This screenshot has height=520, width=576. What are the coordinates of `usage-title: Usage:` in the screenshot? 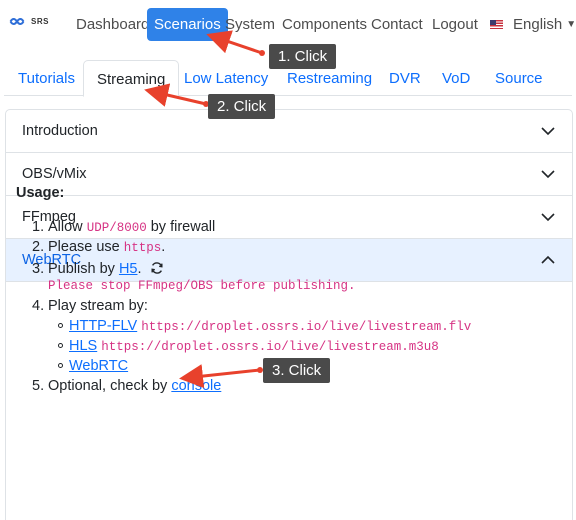 It's located at (40, 193).